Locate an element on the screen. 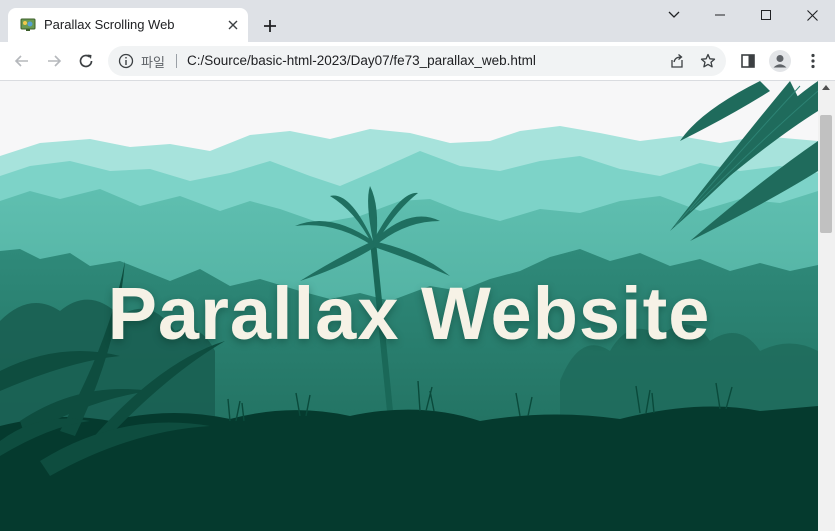  browser-tab: Parallax Scrolling Web is located at coordinates (128, 25).